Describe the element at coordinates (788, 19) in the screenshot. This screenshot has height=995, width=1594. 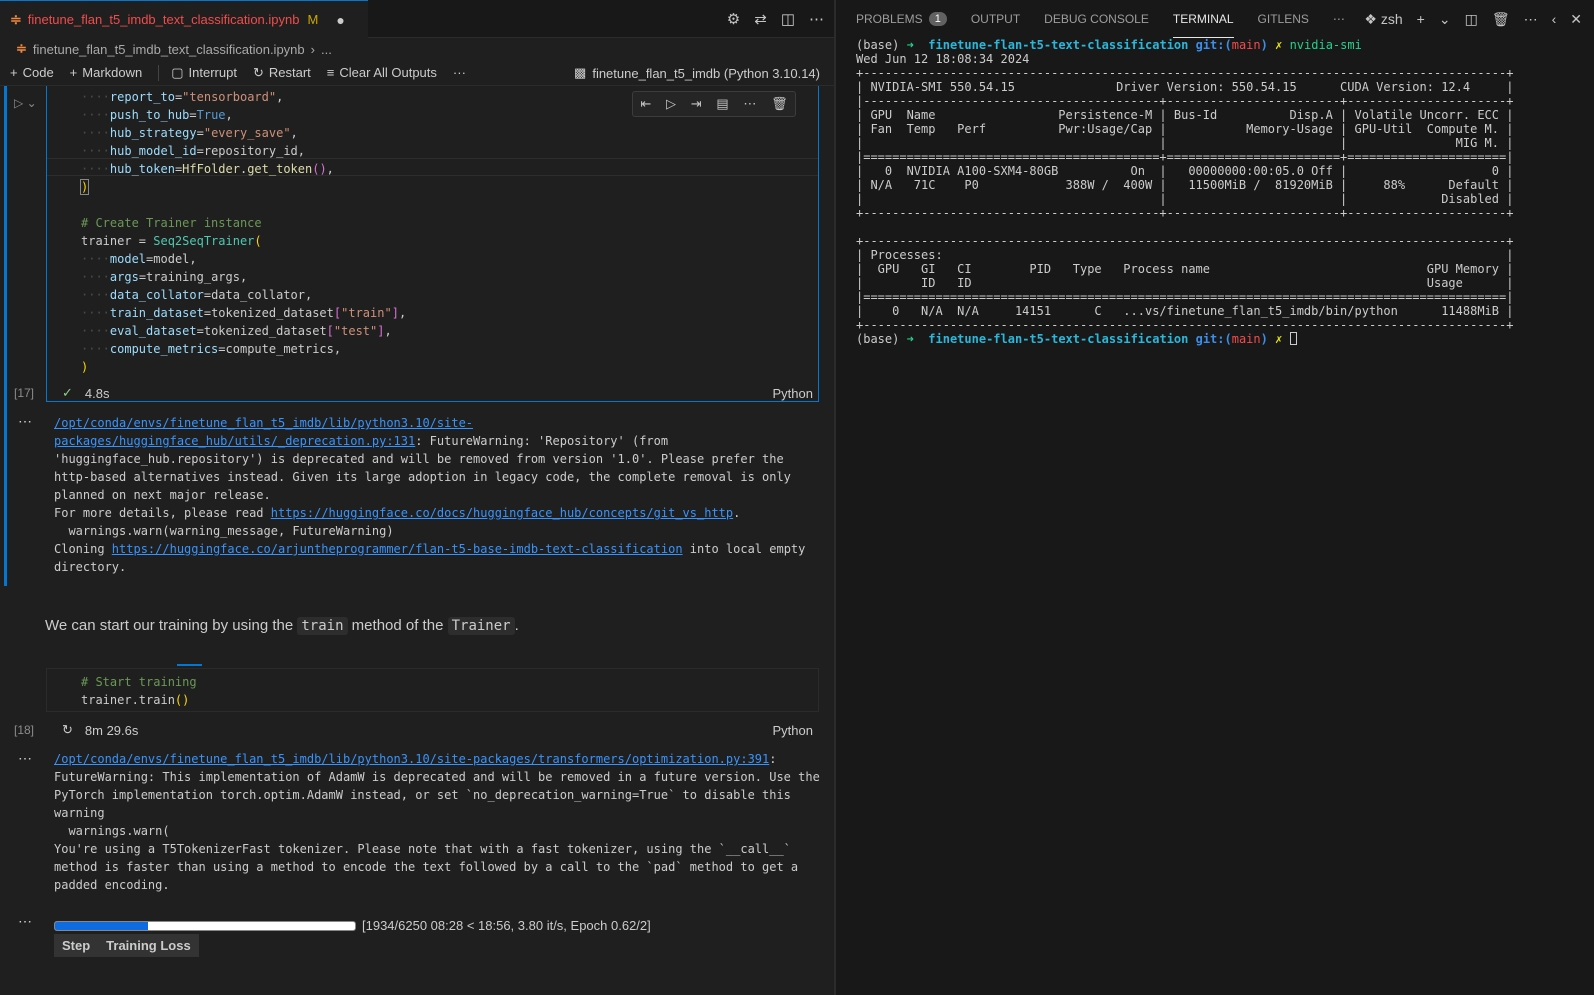
I see `split-editor-icon: ◫` at that location.